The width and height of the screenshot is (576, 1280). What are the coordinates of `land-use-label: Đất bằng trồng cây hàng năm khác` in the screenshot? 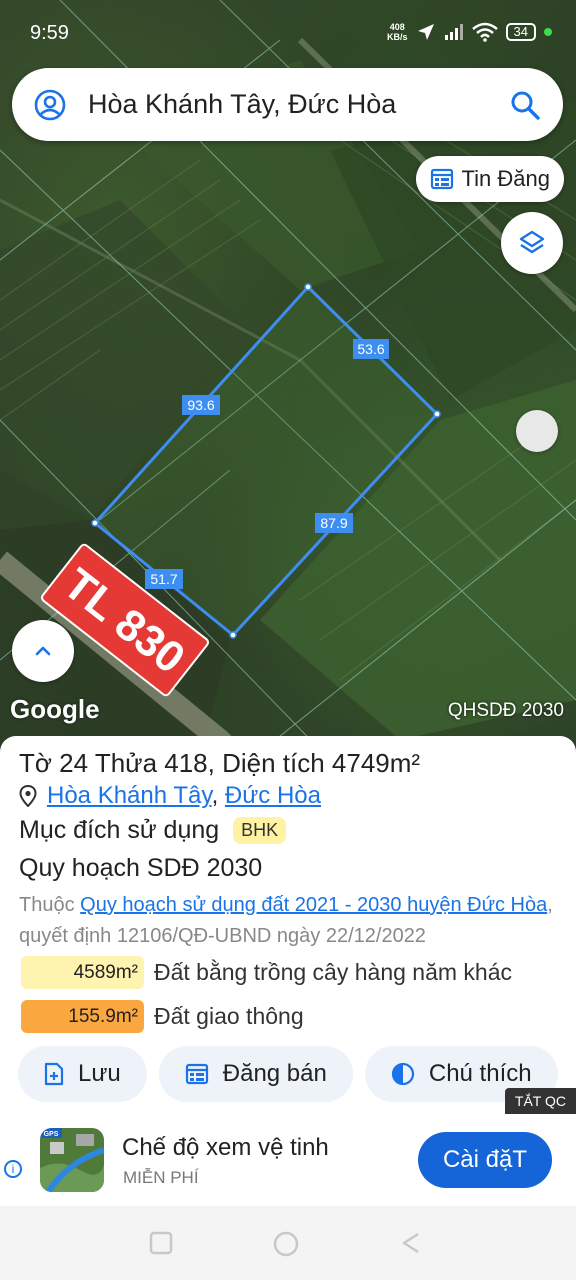 It's located at (333, 972).